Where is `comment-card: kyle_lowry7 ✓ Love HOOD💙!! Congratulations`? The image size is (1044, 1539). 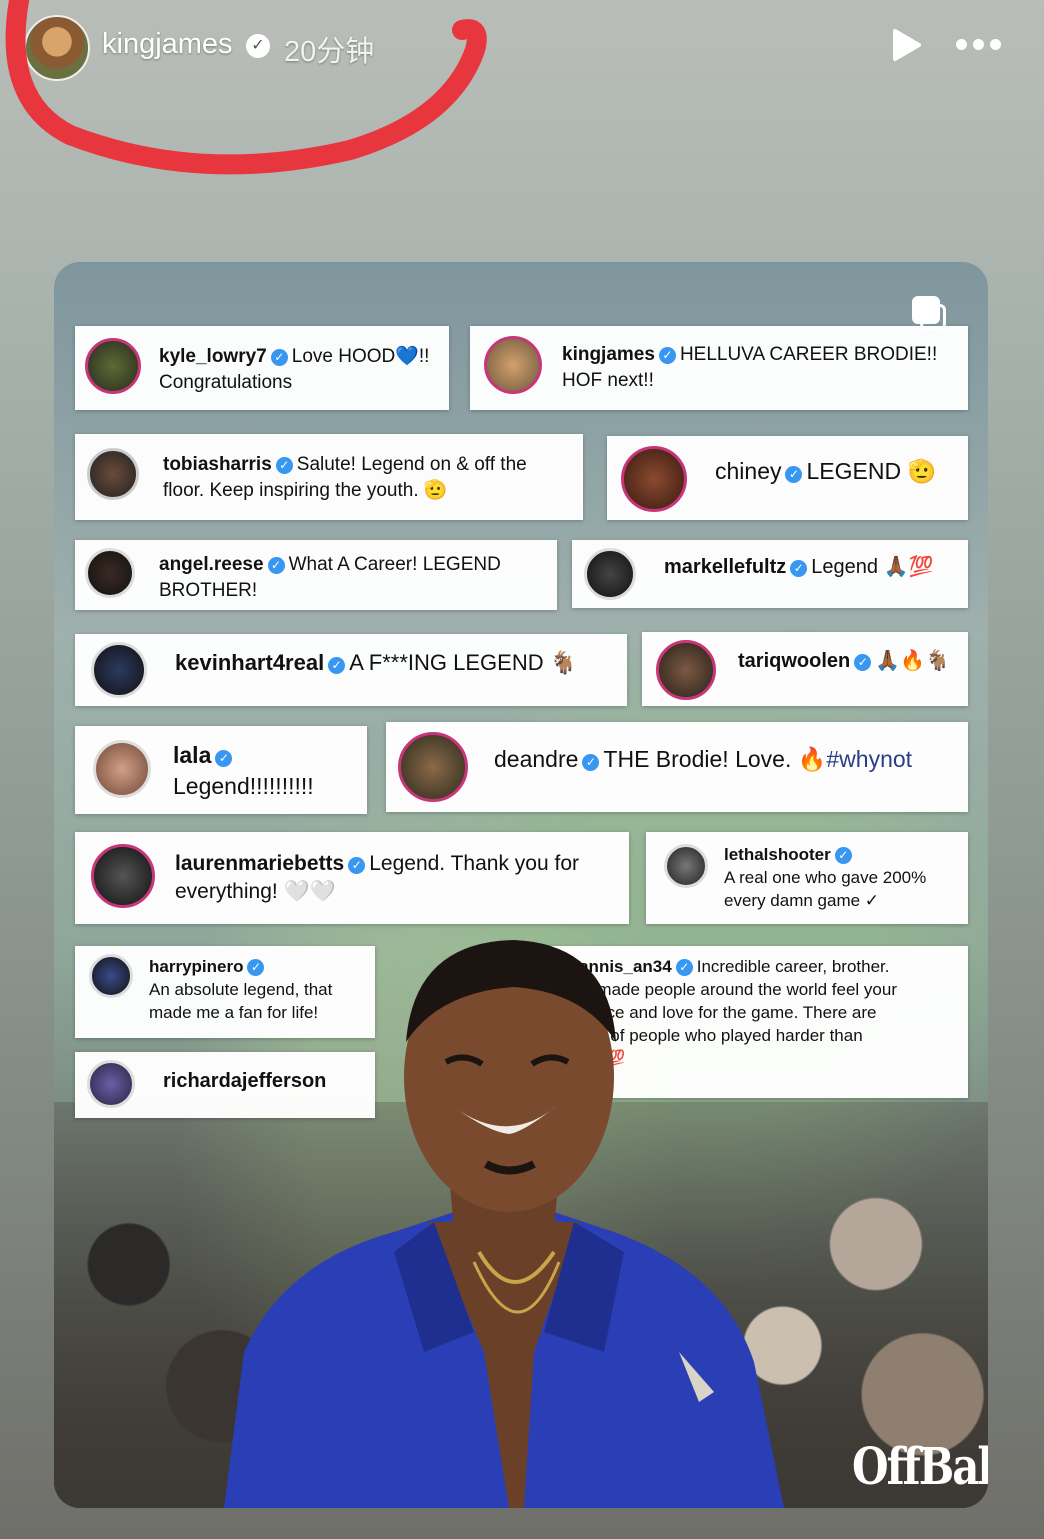
comment-card: kyle_lowry7 ✓ Love HOOD💙!! Congratulations is located at coordinates (262, 368).